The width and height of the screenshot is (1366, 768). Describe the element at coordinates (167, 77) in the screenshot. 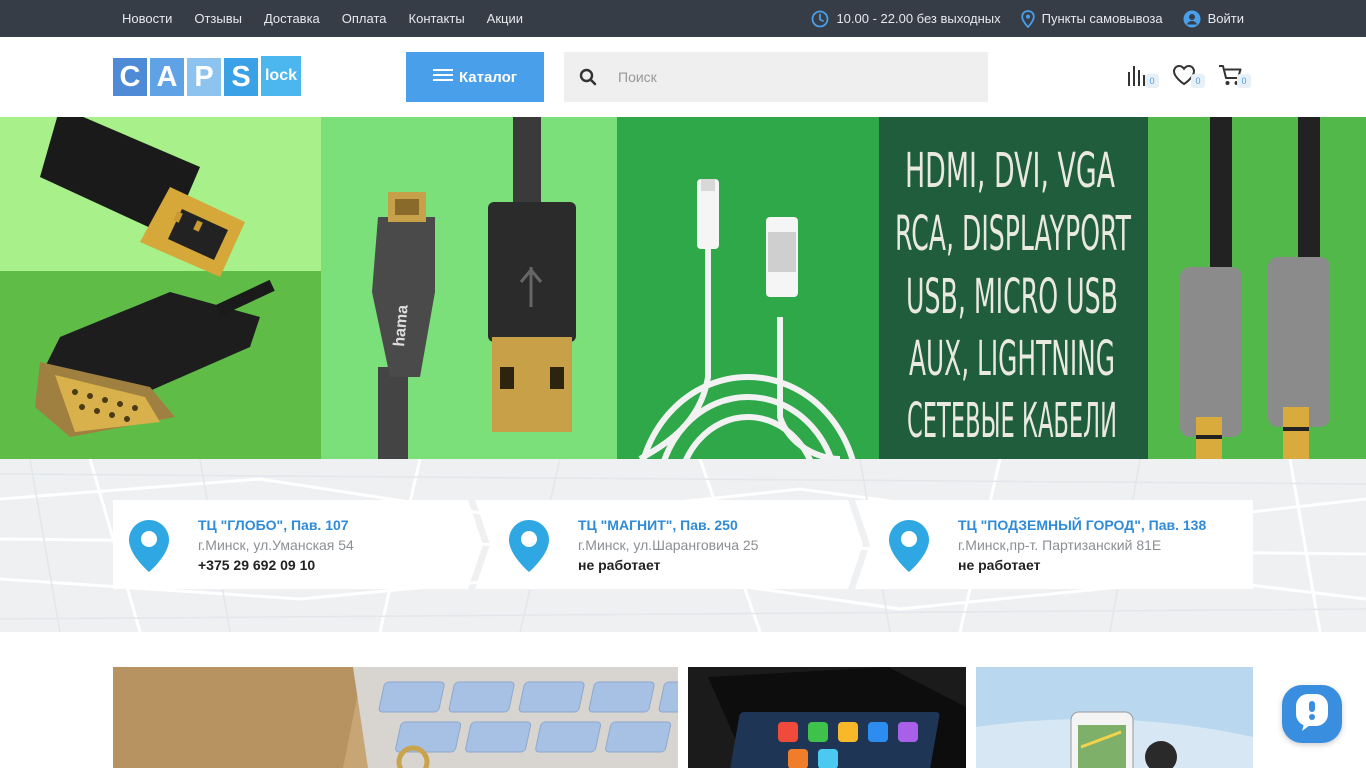

I see `logo-letter: A` at that location.